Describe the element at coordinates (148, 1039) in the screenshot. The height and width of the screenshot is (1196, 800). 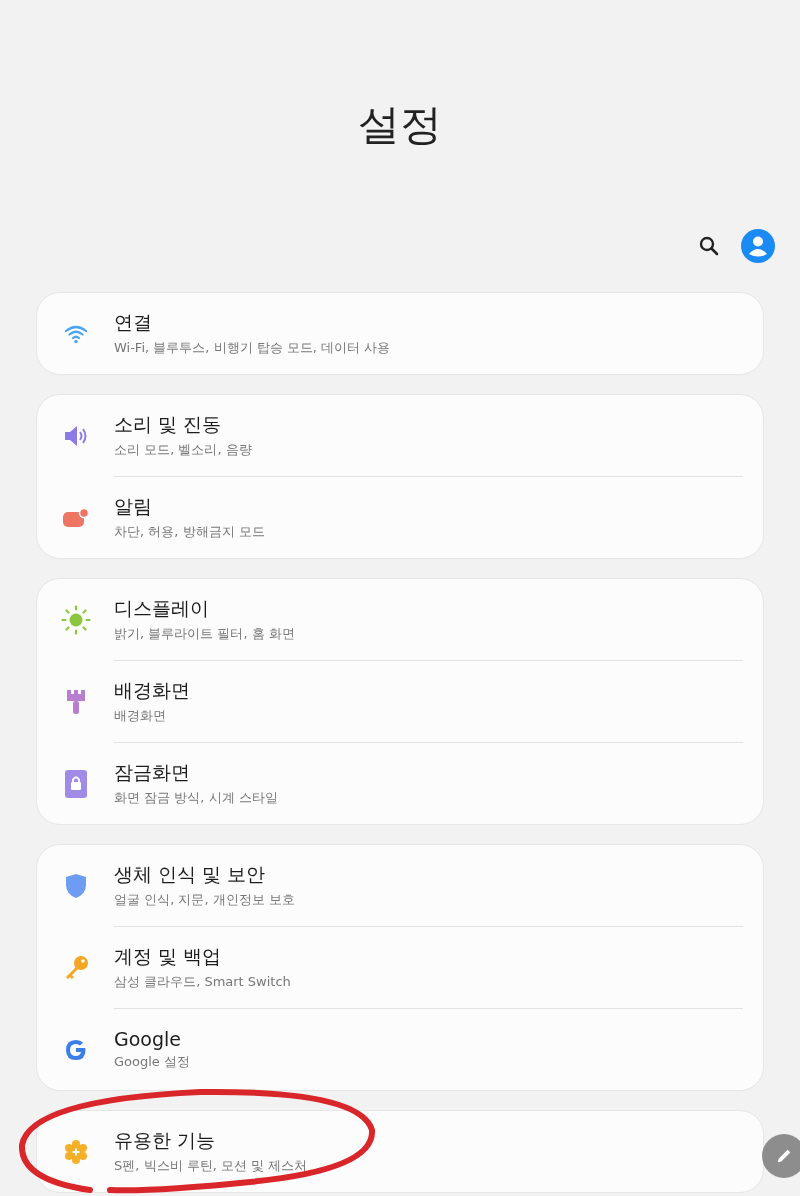
I see `item-title: Google` at that location.